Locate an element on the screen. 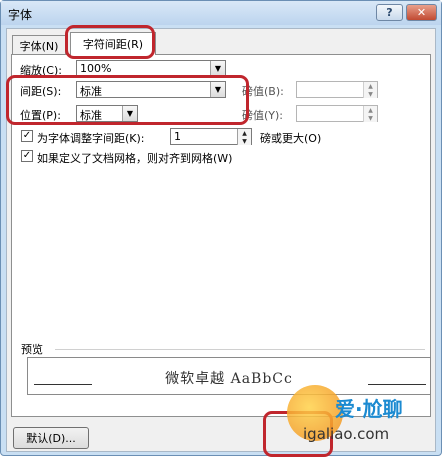 Image resolution: width=442 pixels, height=457 pixels. tab-font-label: 字体(N) is located at coordinates (39, 46).